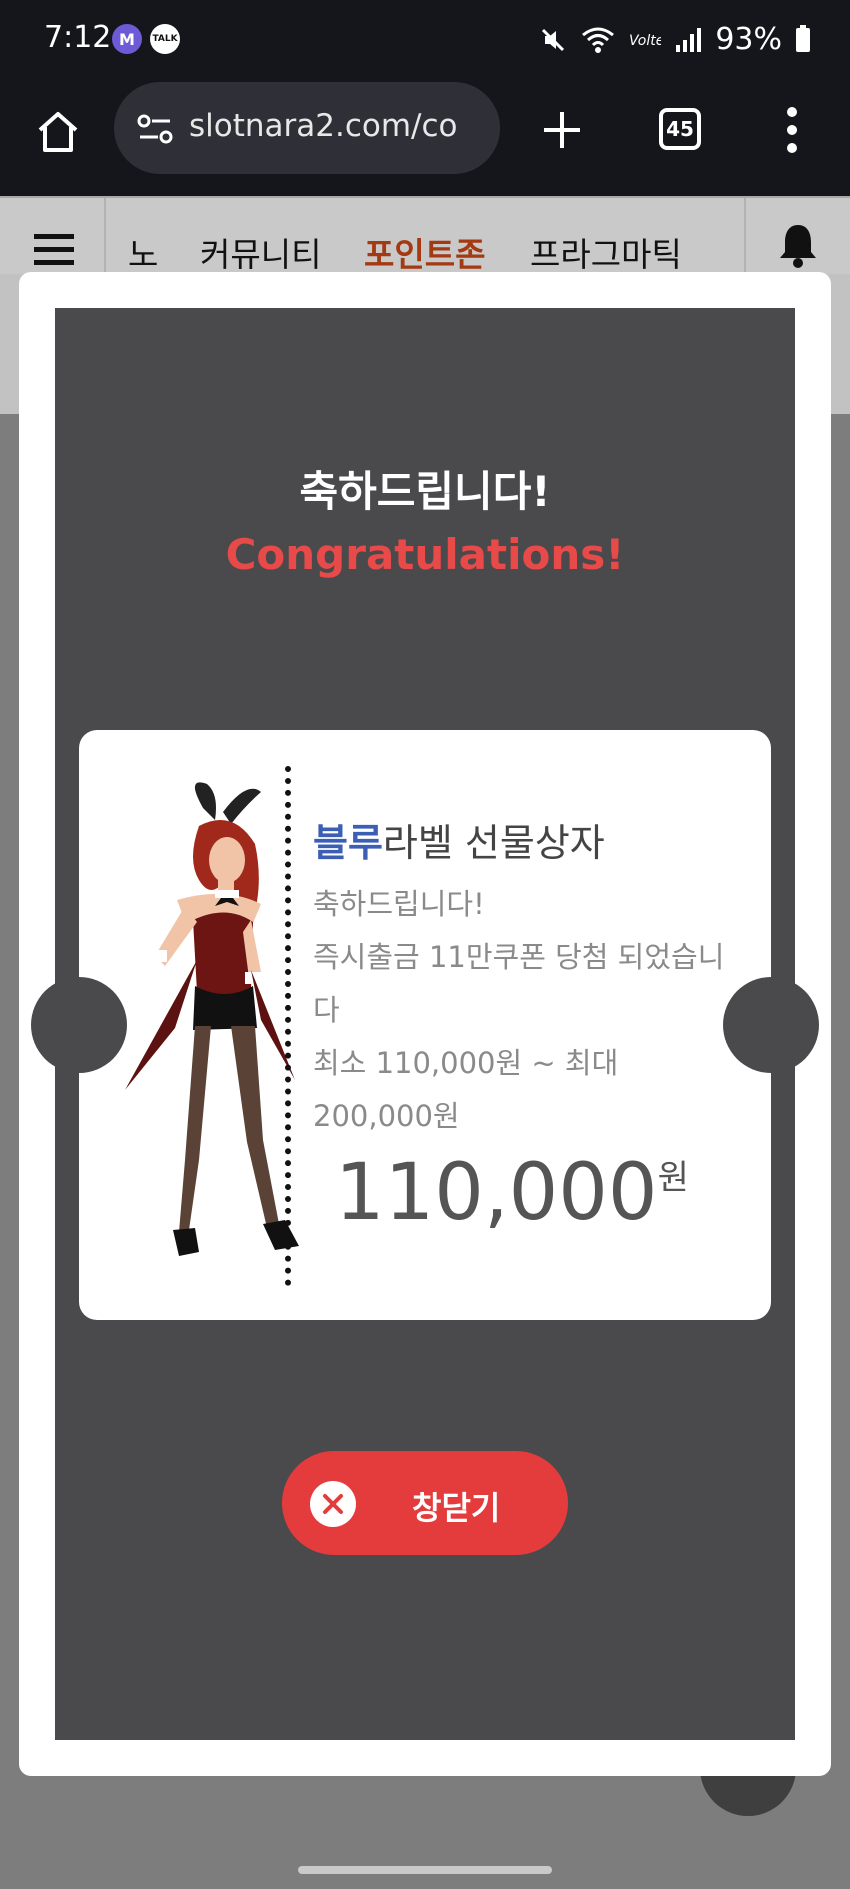 The width and height of the screenshot is (850, 1889). I want to click on prize-line-congrats: 축하드립니다!, so click(399, 904).